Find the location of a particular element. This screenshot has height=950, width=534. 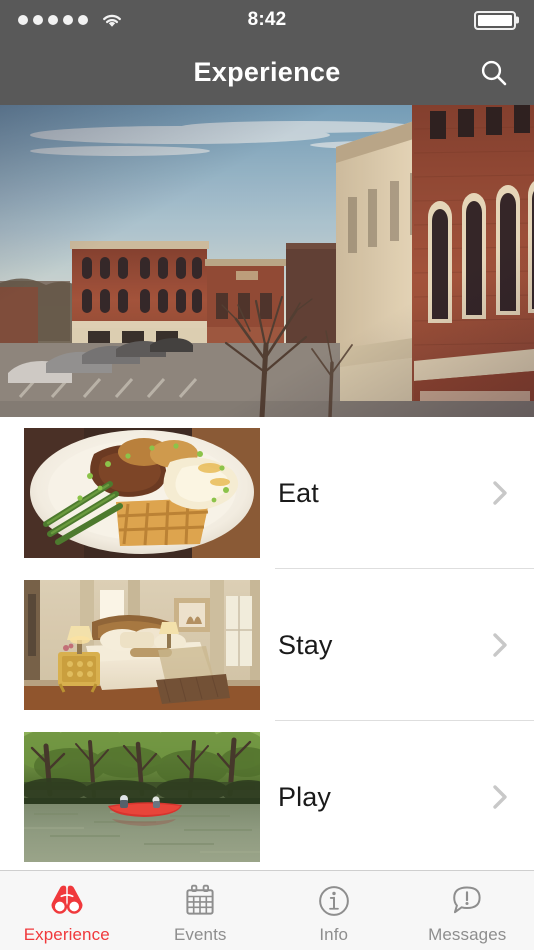

list-item-label: Stay is located at coordinates (305, 644).